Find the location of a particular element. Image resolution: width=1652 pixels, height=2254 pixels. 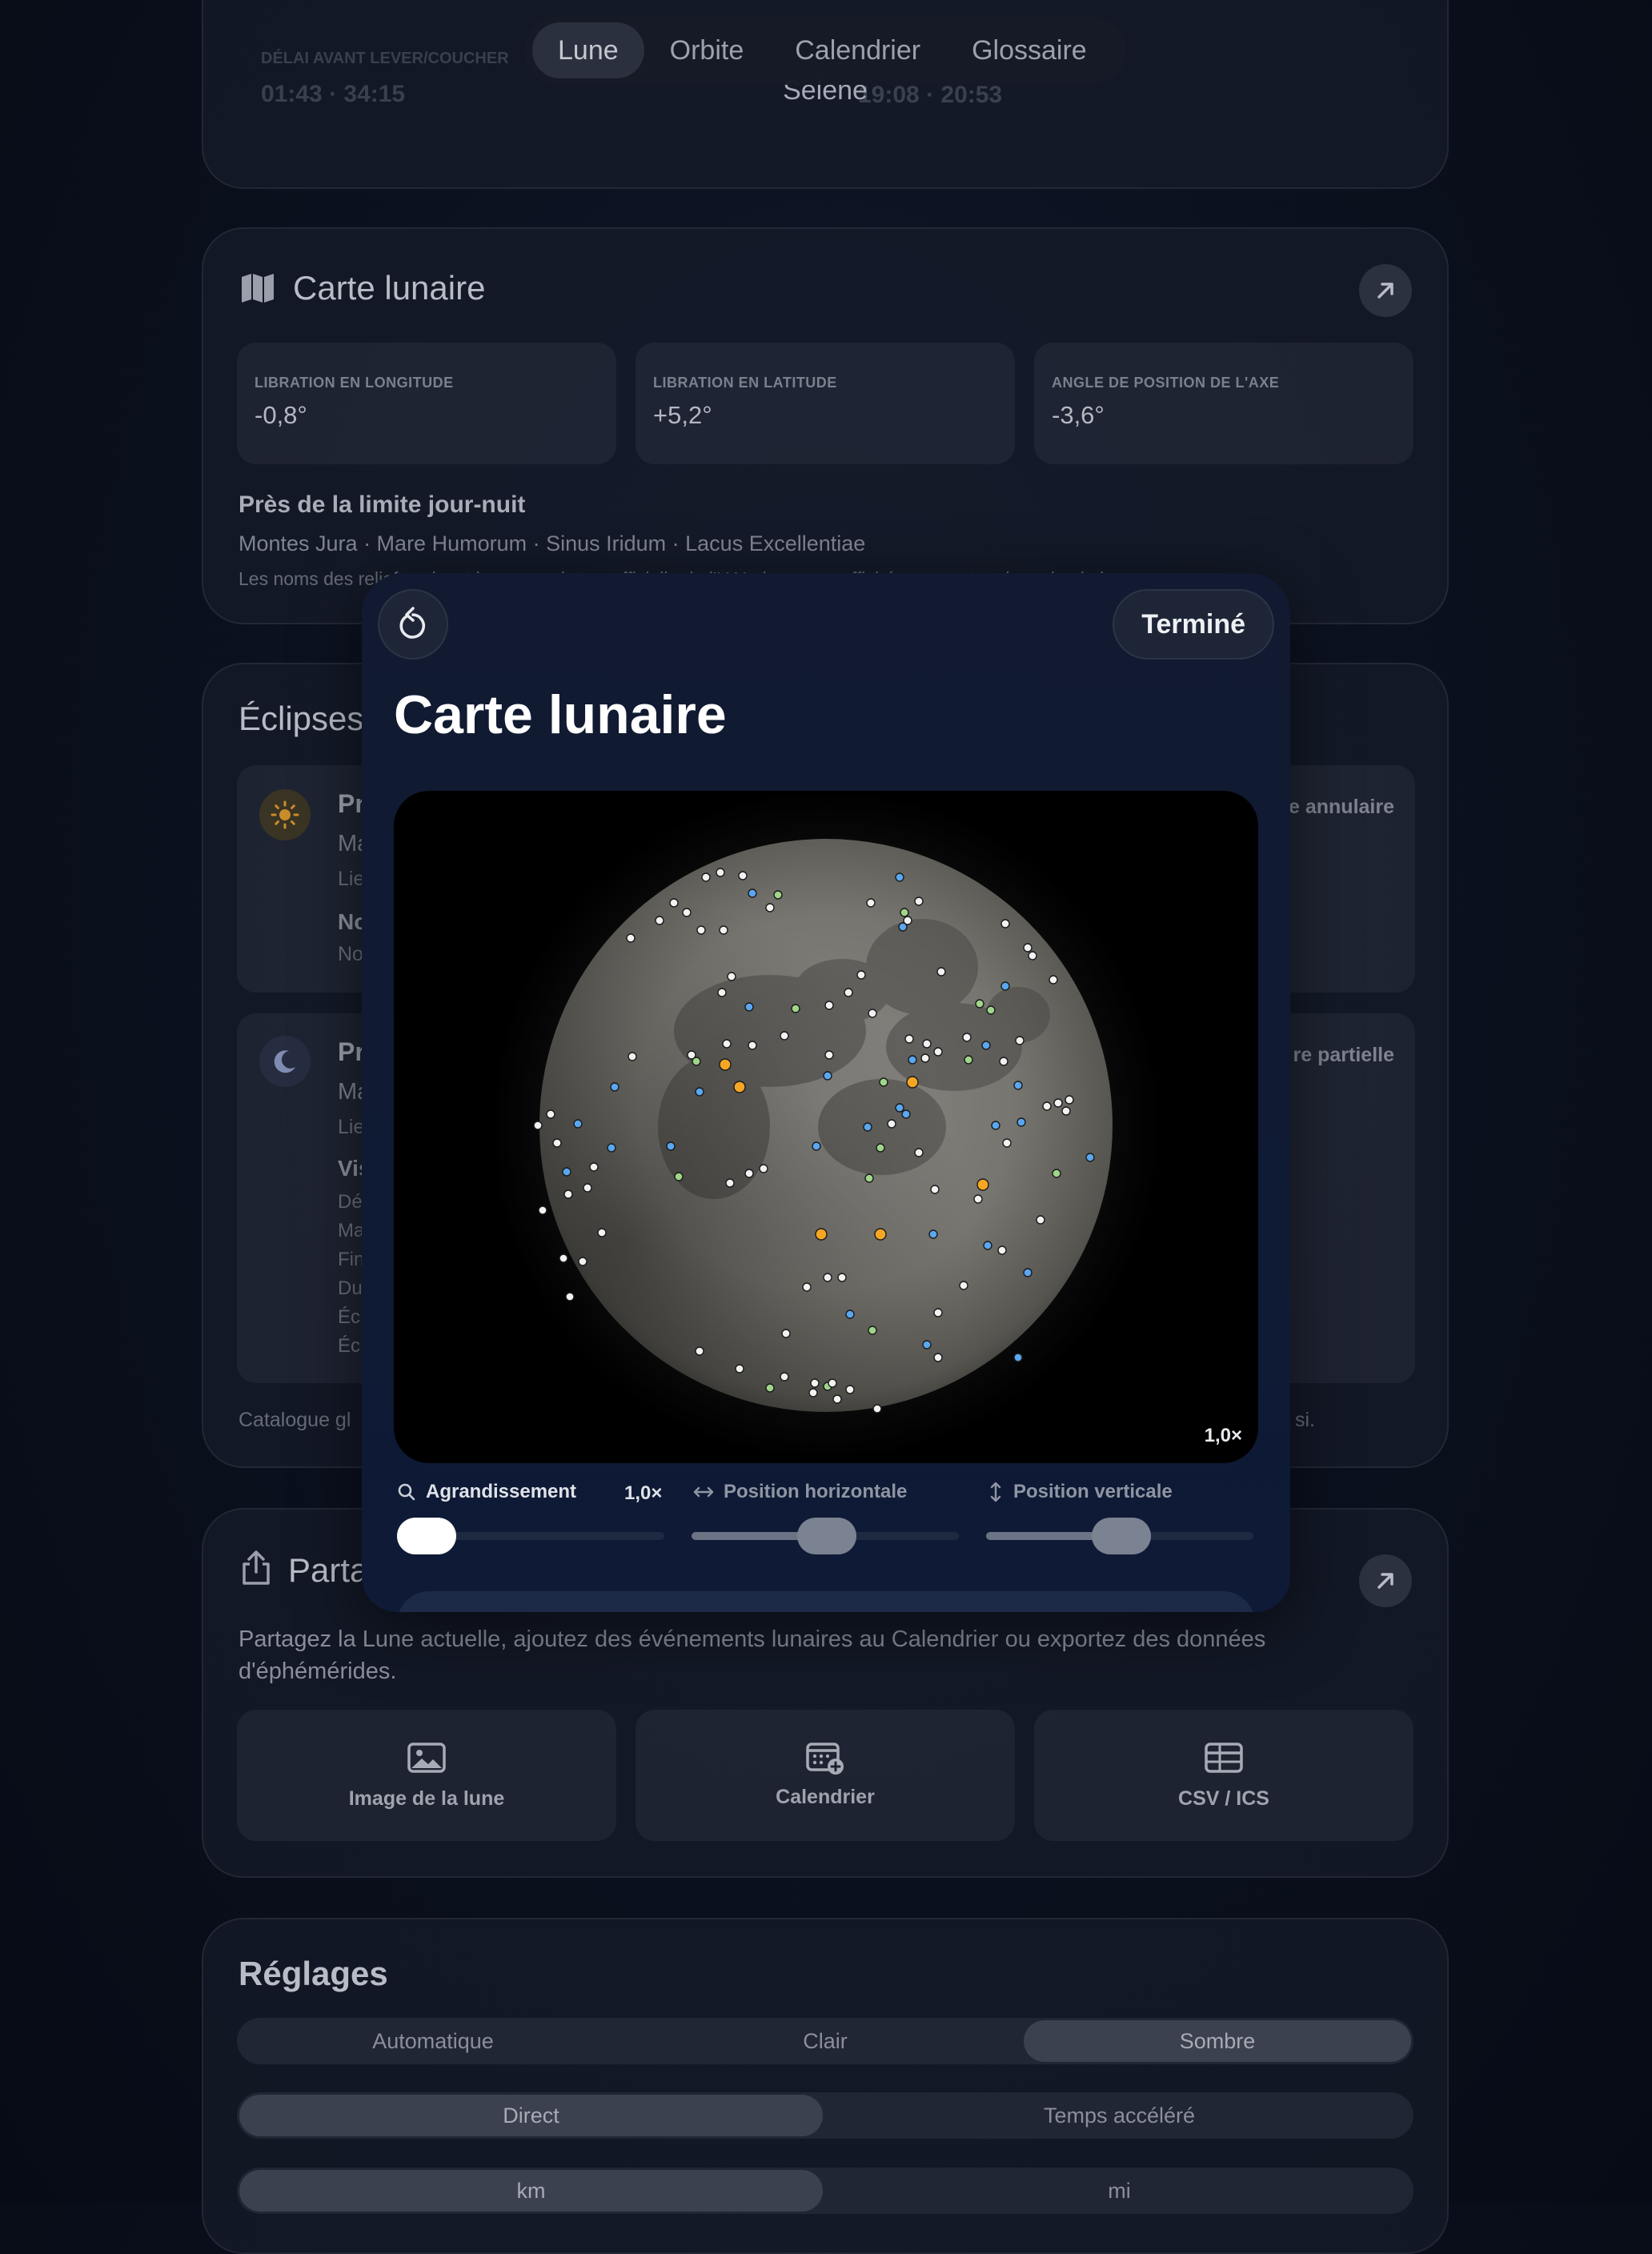

share-moon-image-button: Image de la lune is located at coordinates (426, 1775).